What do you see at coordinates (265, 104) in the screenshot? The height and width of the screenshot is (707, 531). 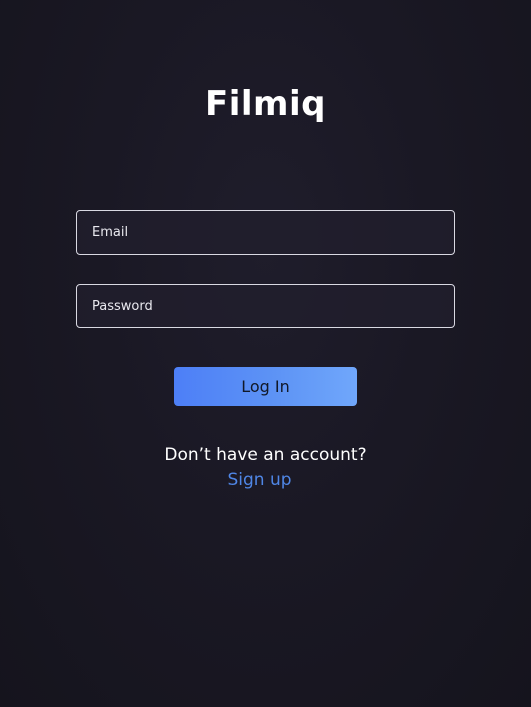 I see `filmiq-logo: Filmiq` at bounding box center [265, 104].